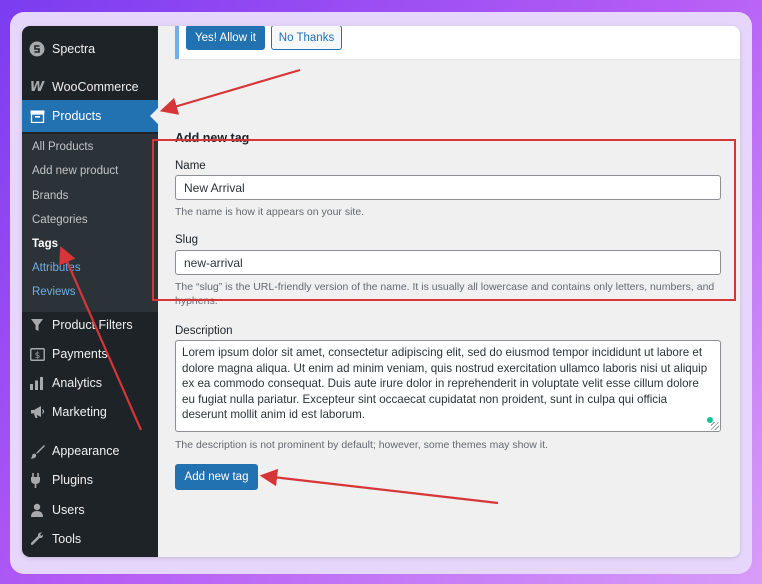 The width and height of the screenshot is (762, 584). What do you see at coordinates (37, 412) in the screenshot?
I see `marketing-icon` at bounding box center [37, 412].